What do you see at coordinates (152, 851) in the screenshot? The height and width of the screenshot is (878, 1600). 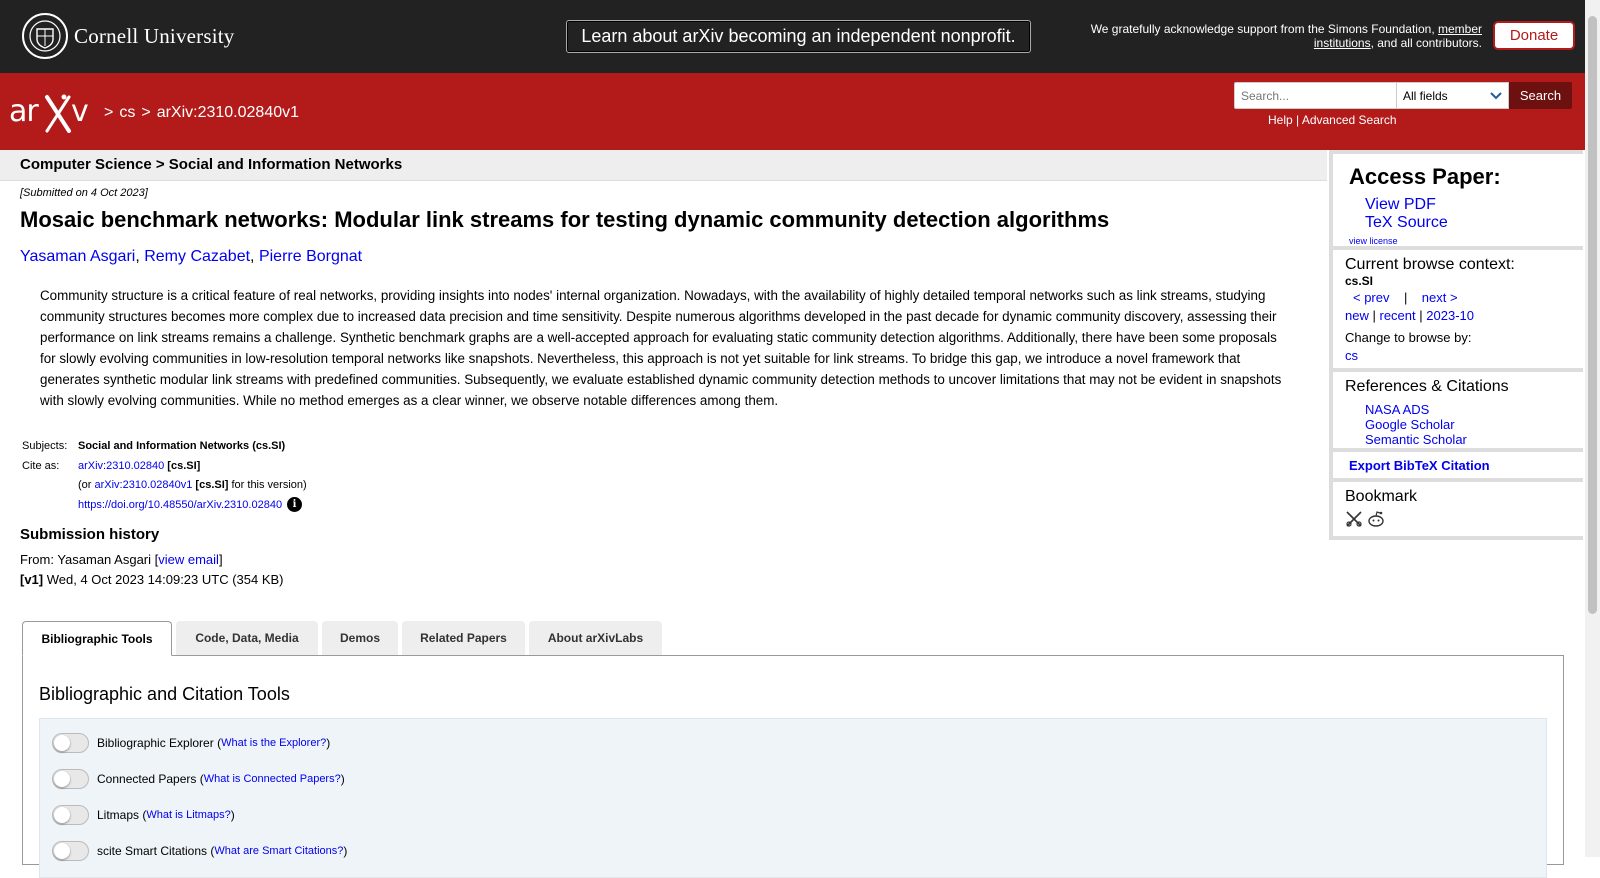 I see `tool-name: scite Smart Citations` at bounding box center [152, 851].